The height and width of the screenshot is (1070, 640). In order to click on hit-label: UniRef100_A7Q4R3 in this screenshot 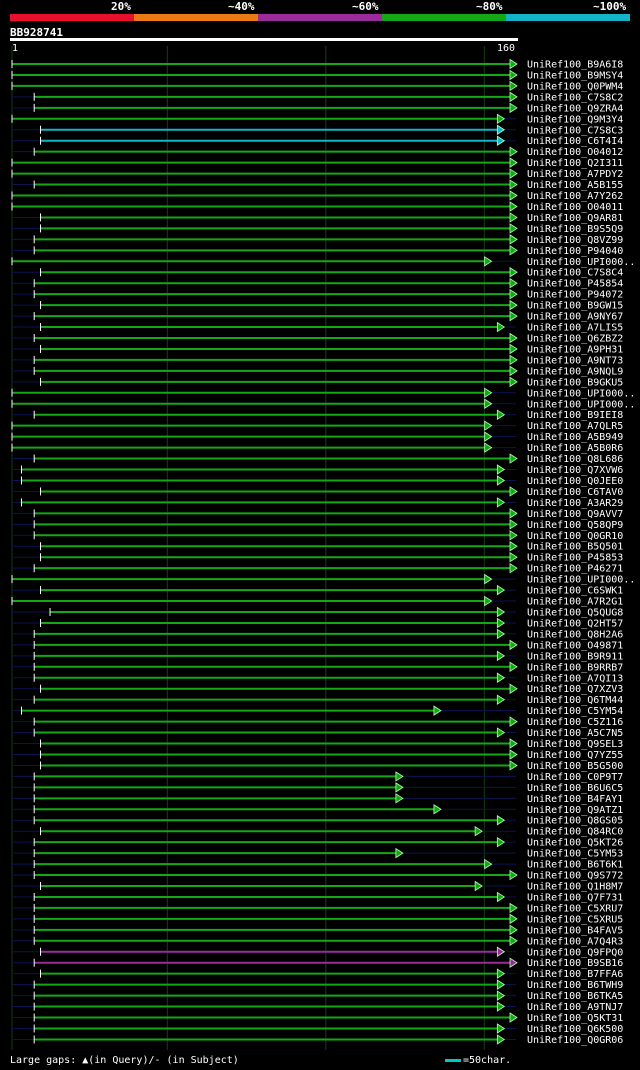, I will do `click(575, 941)`.